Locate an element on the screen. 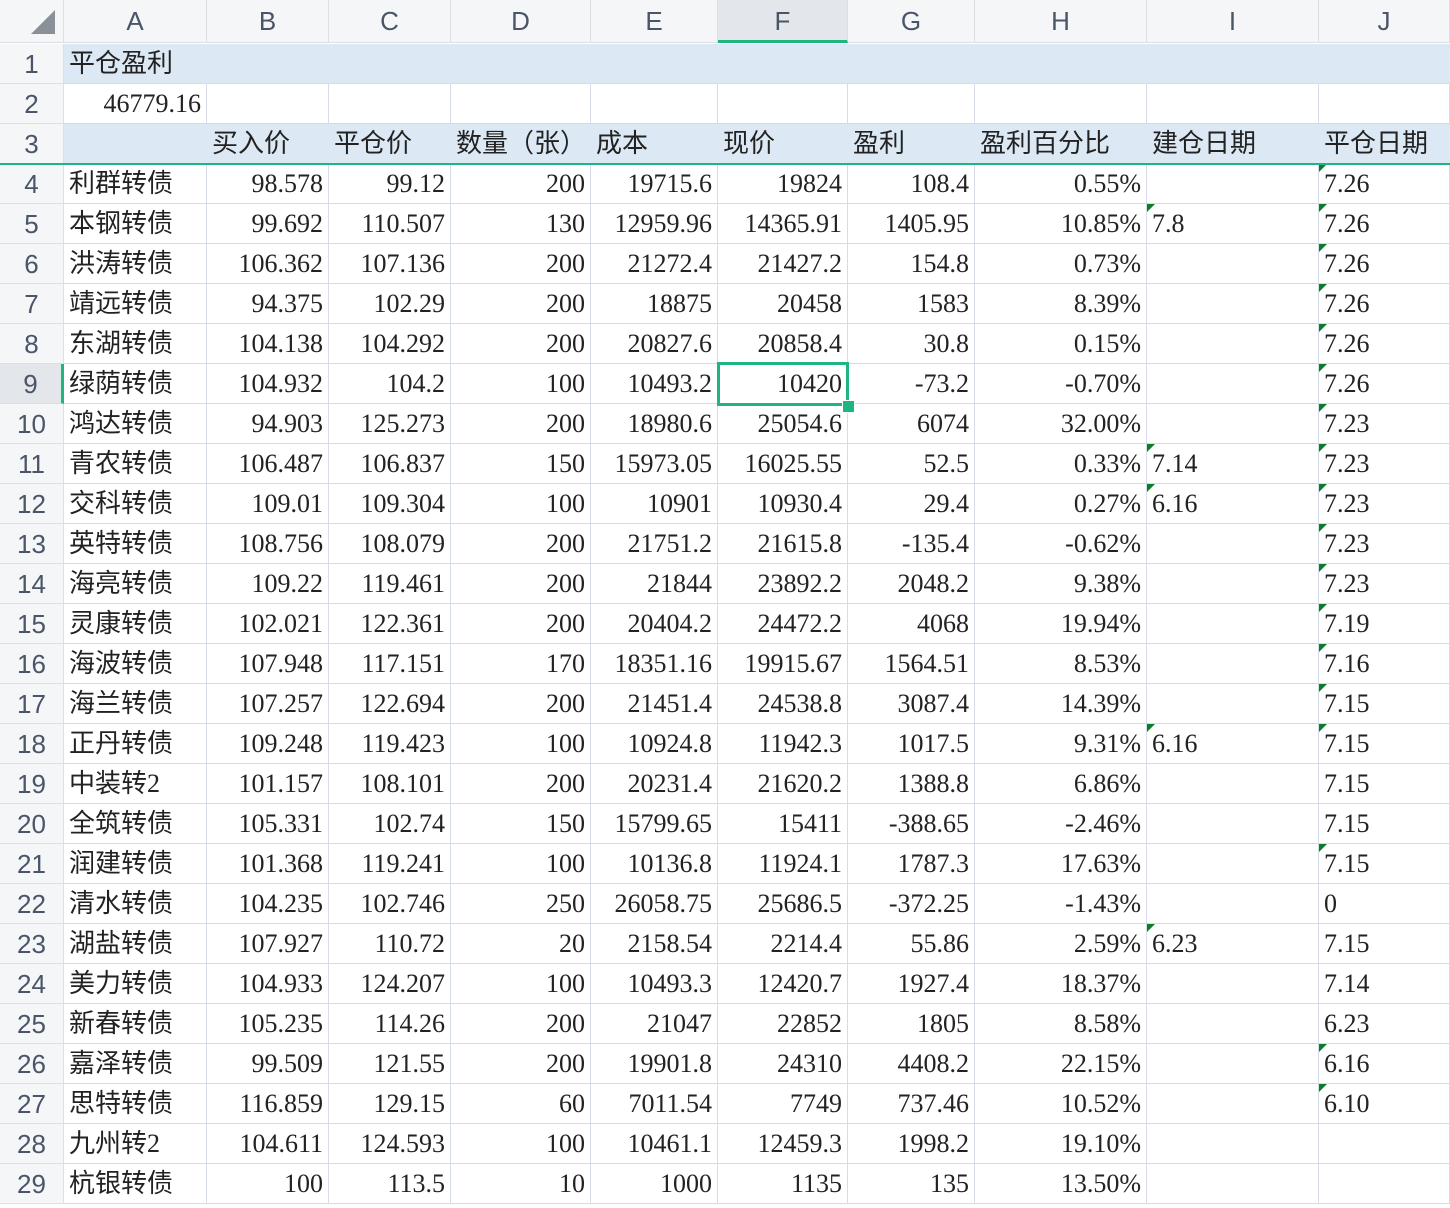 The height and width of the screenshot is (1208, 1450). cell-F27: 7749 is located at coordinates (783, 1104).